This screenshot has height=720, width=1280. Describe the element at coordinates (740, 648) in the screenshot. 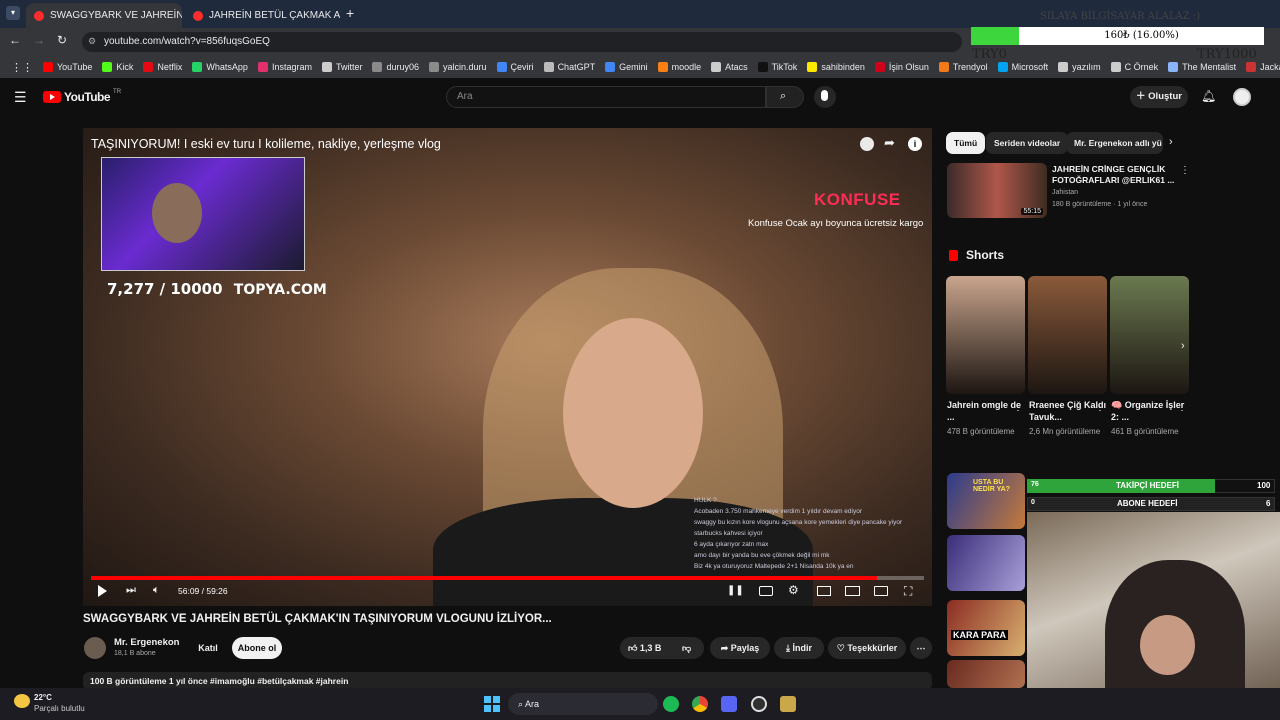

I see `share-button: ➦ Paylaş` at that location.